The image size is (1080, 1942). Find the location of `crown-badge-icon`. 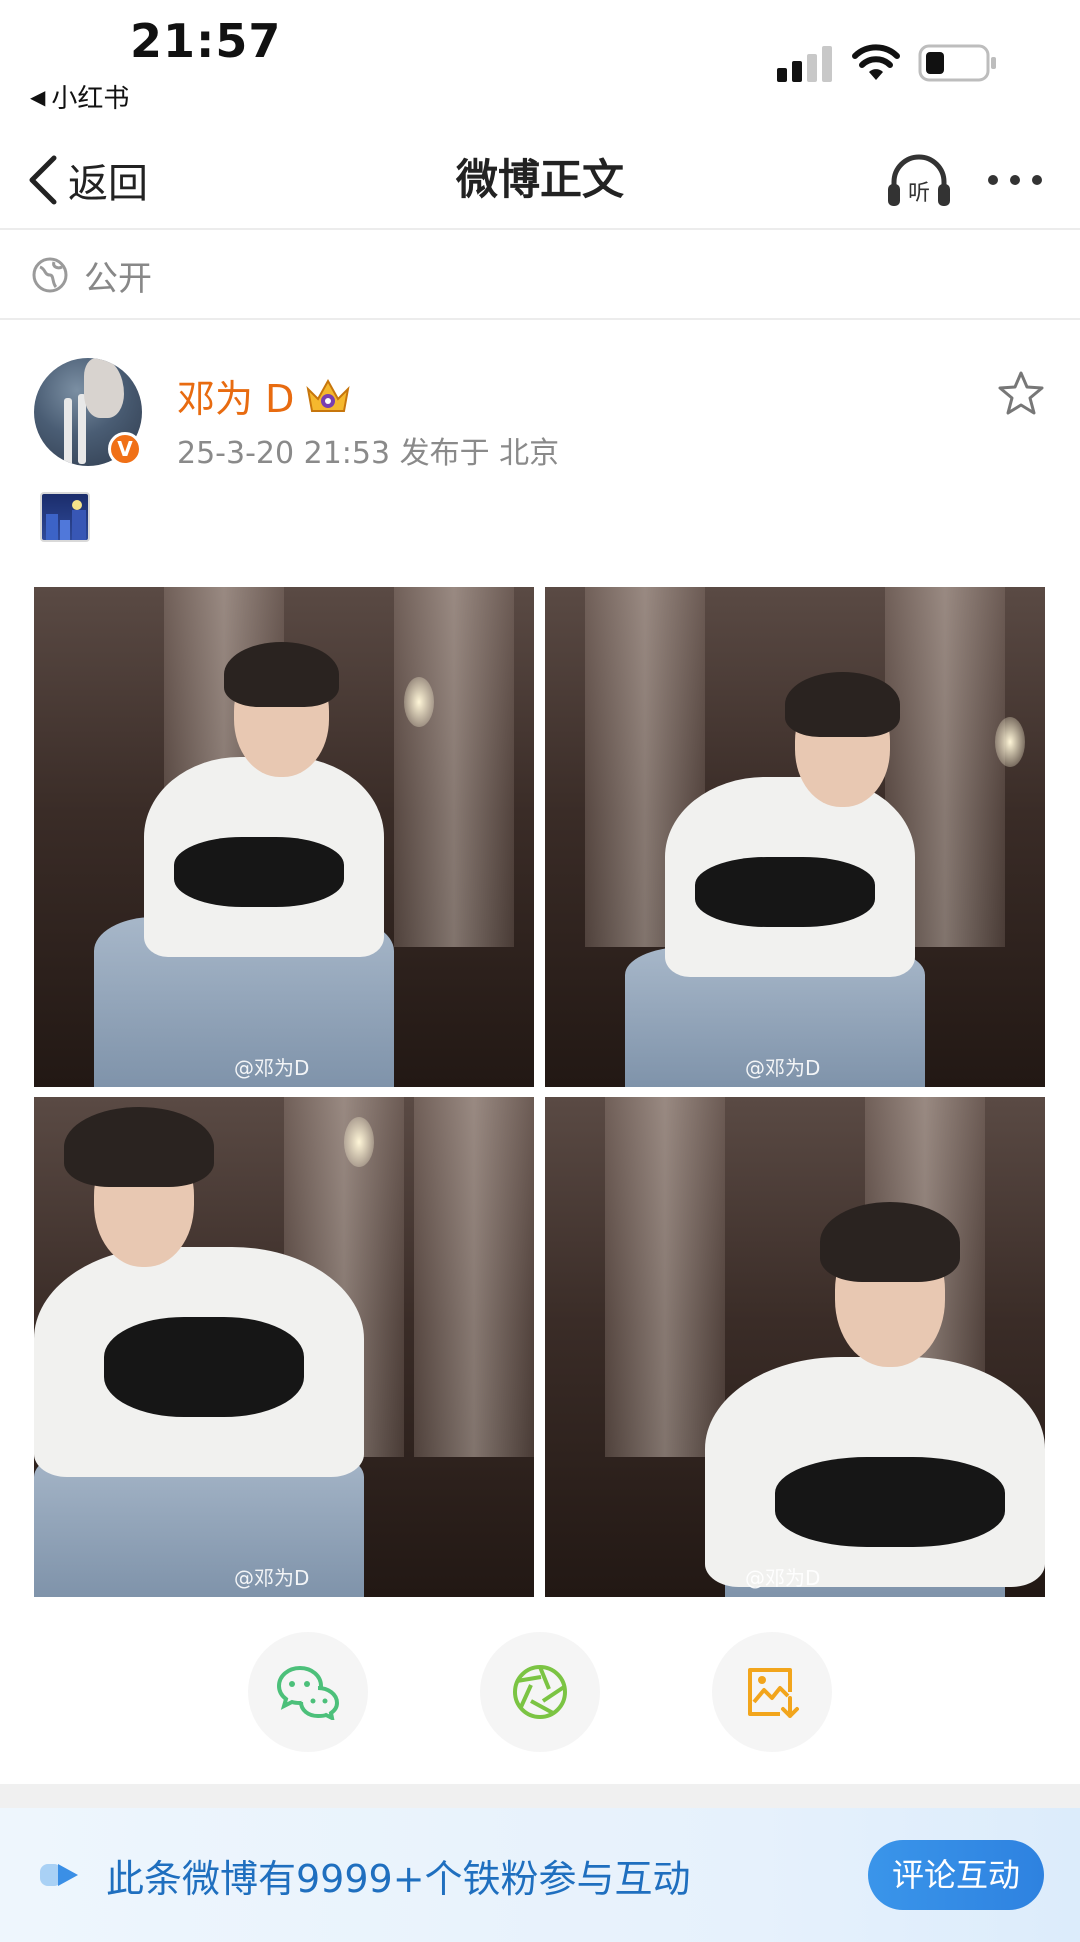

crown-badge-icon is located at coordinates (328, 395).